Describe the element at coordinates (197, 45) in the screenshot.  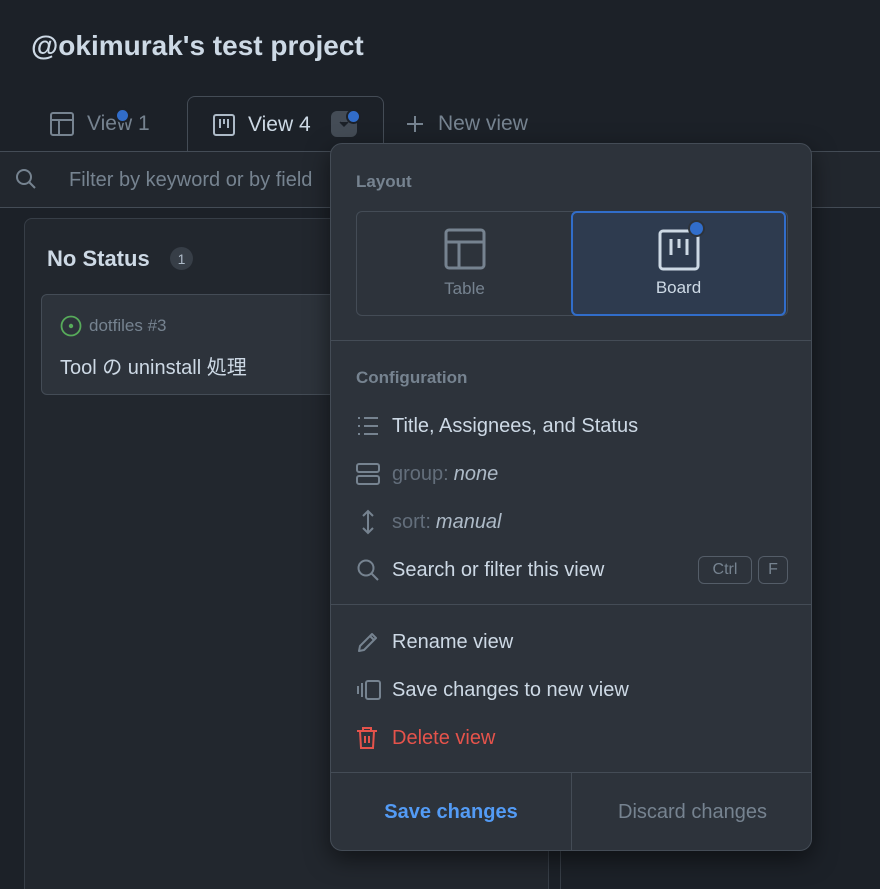
I see `project-title: @okimurak's test project` at that location.